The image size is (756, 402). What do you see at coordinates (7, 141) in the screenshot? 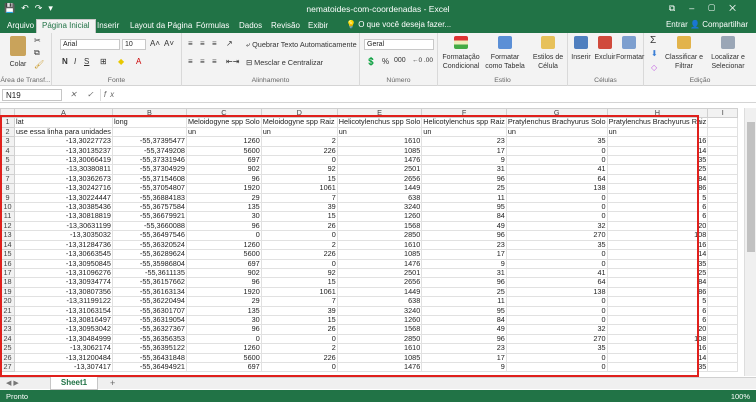
I see `row-header: 3` at bounding box center [7, 141].